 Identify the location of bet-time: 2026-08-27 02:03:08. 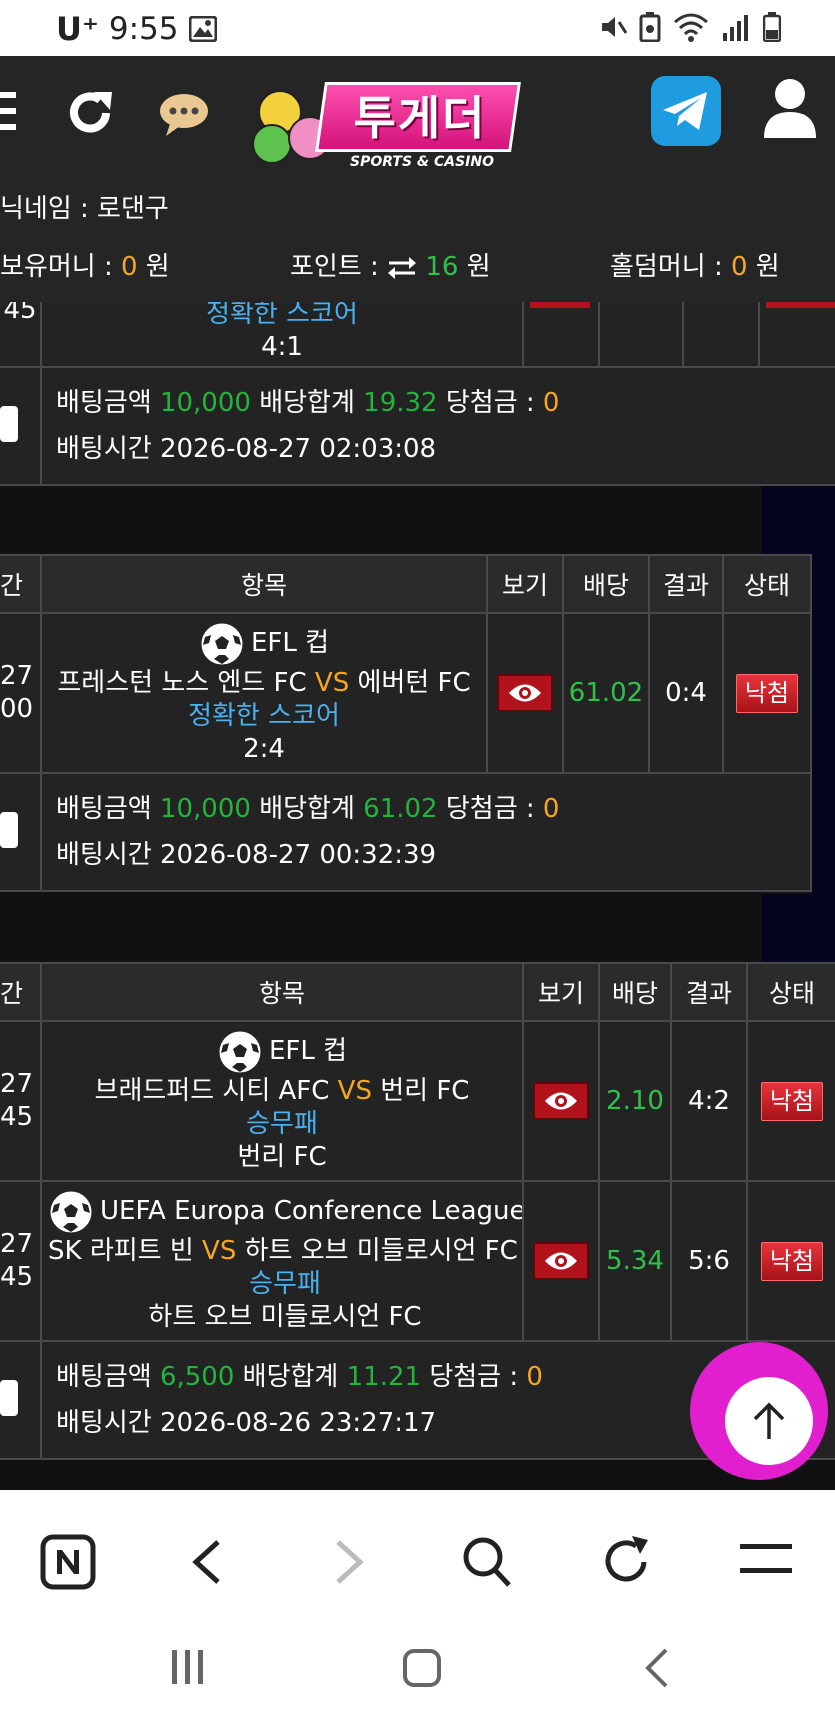
(298, 449).